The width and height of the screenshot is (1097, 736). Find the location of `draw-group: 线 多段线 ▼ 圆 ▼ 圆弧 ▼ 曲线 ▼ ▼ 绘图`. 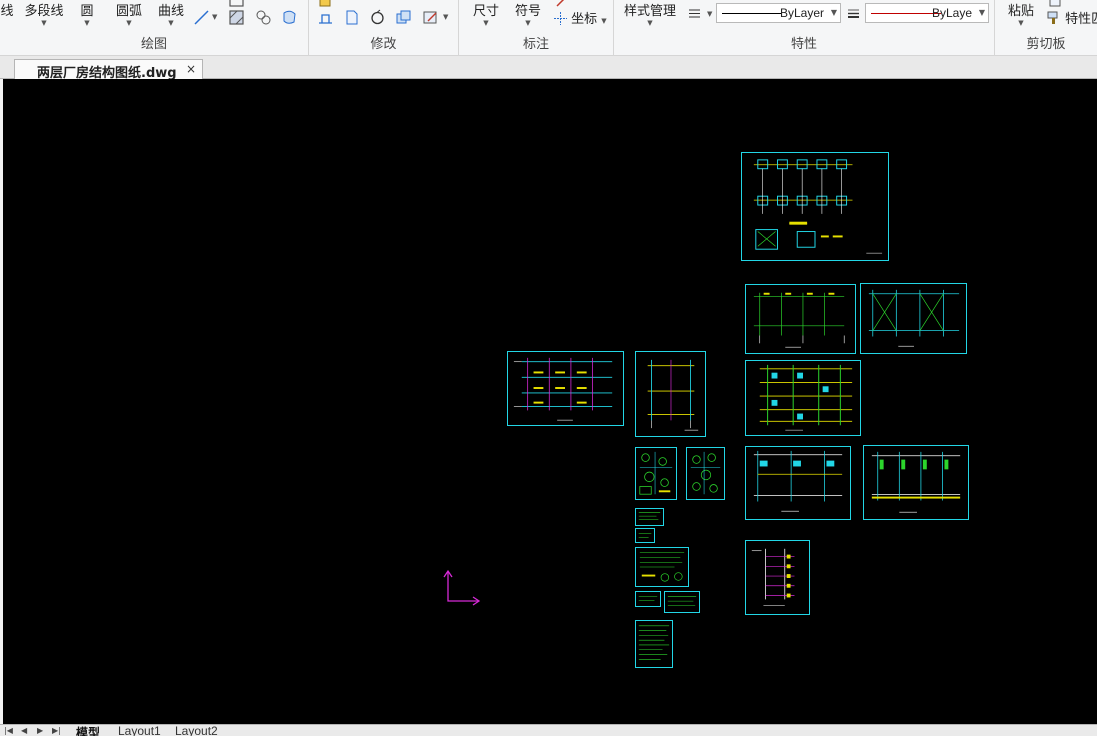

draw-group: 线 多段线 ▼ 圆 ▼ 圆弧 ▼ 曲线 ▼ ▼ 绘图 is located at coordinates (154, 28).